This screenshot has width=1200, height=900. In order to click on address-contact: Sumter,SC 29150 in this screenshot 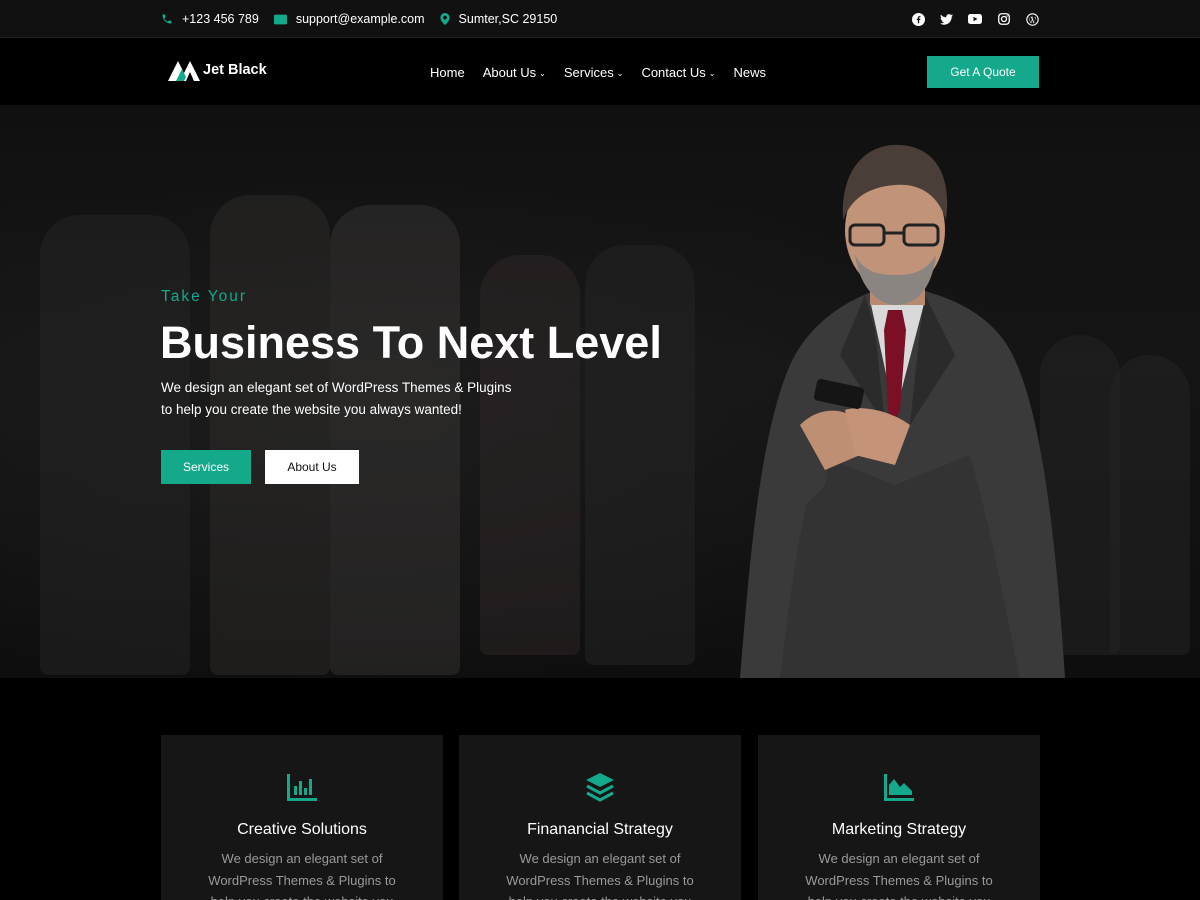, I will do `click(498, 19)`.